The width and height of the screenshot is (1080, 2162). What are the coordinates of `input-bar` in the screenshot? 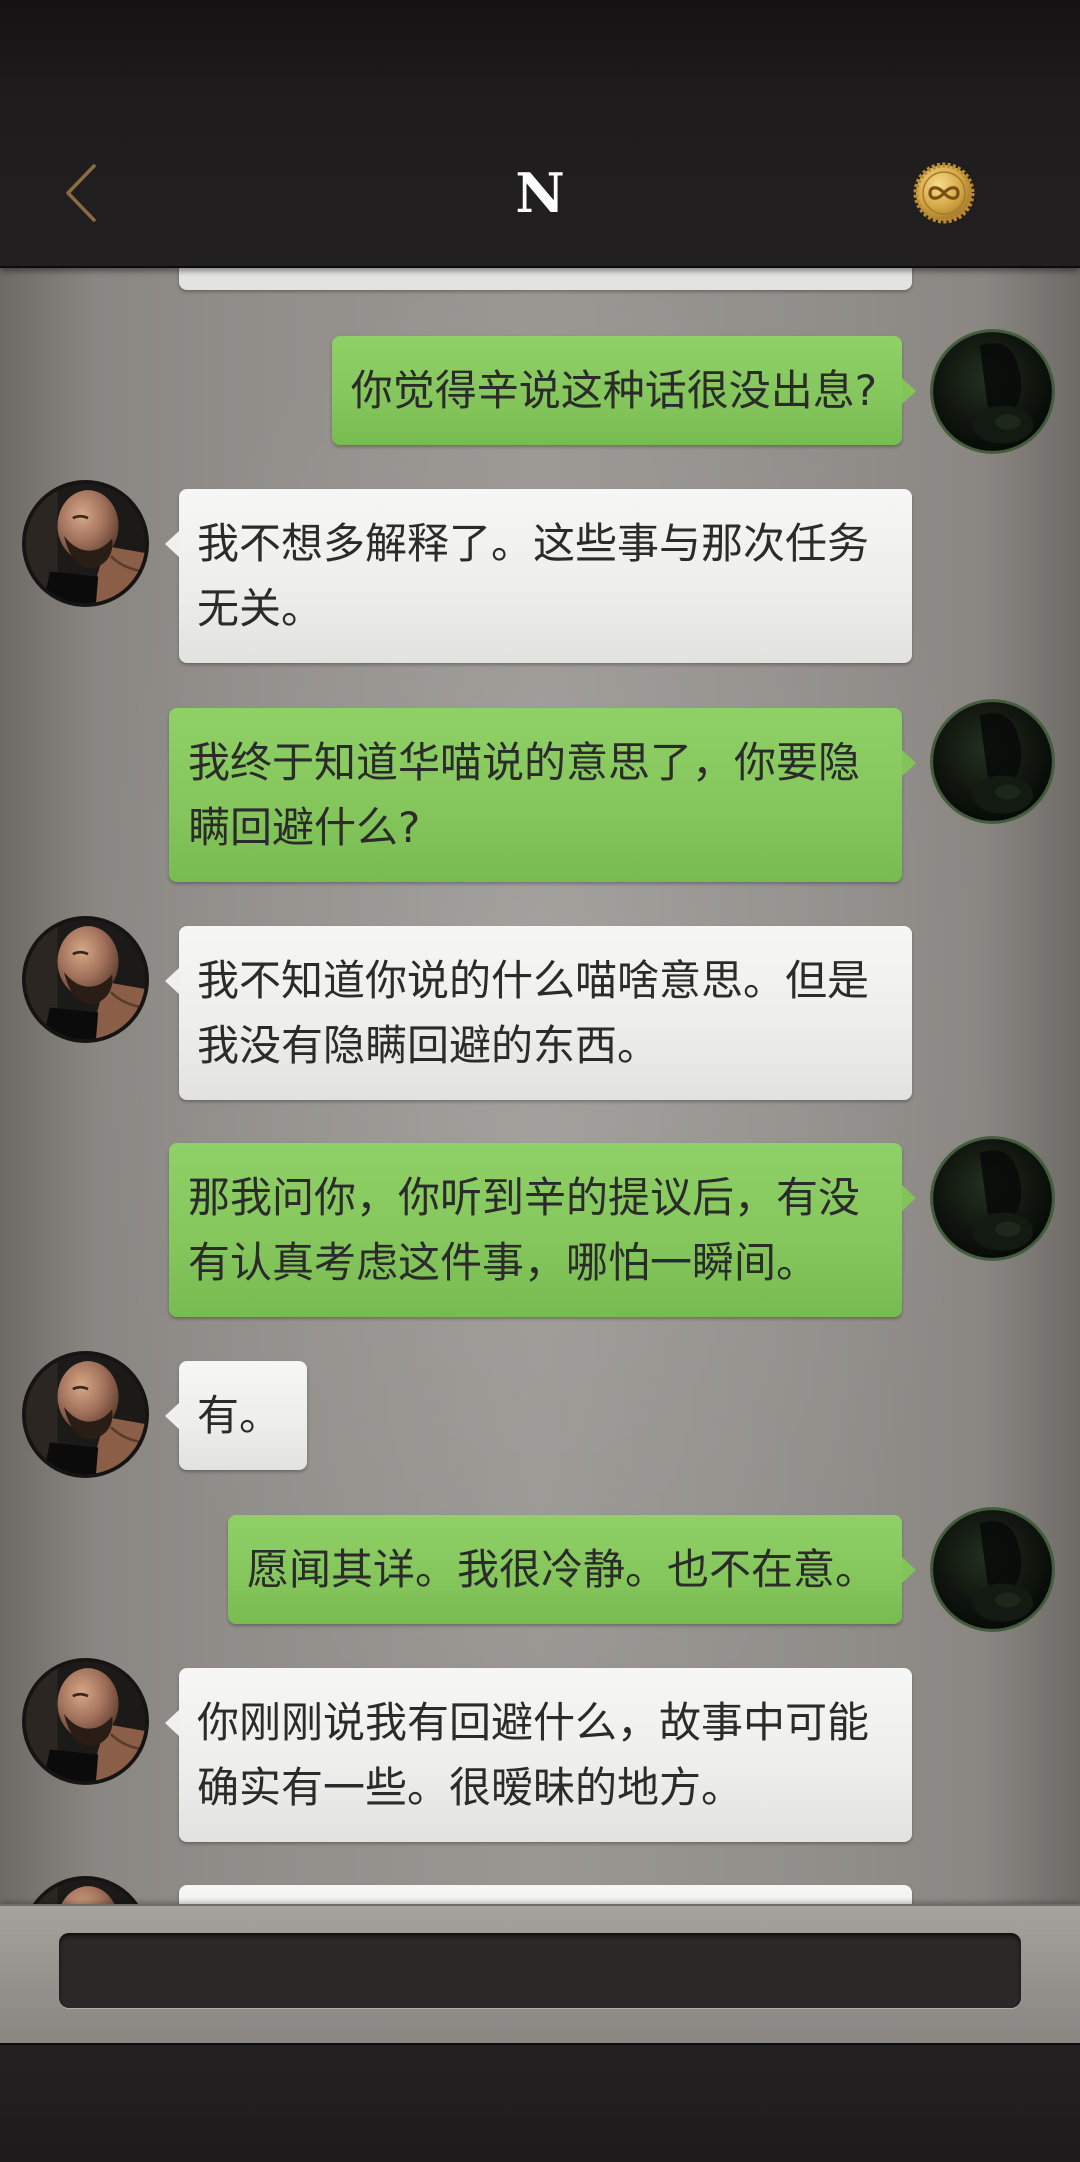 It's located at (540, 1974).